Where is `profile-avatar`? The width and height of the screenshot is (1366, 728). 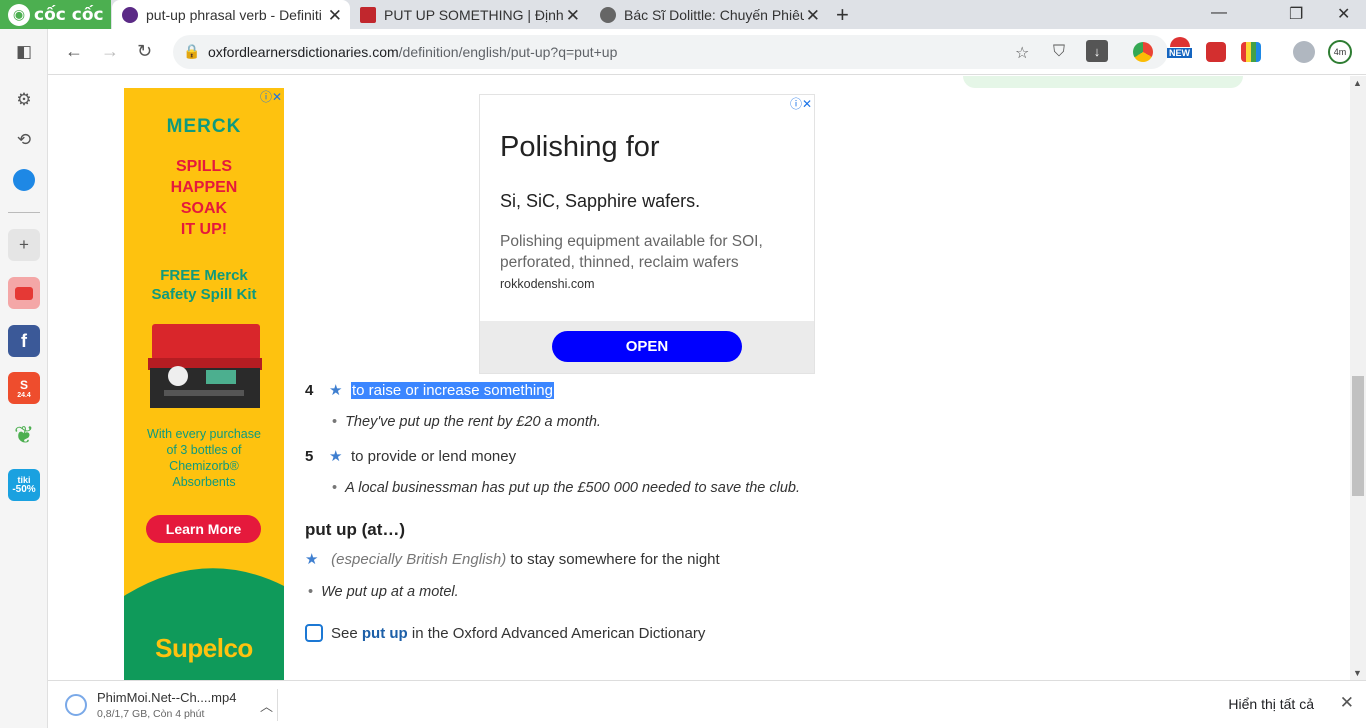
profile-avatar is located at coordinates (1304, 52).